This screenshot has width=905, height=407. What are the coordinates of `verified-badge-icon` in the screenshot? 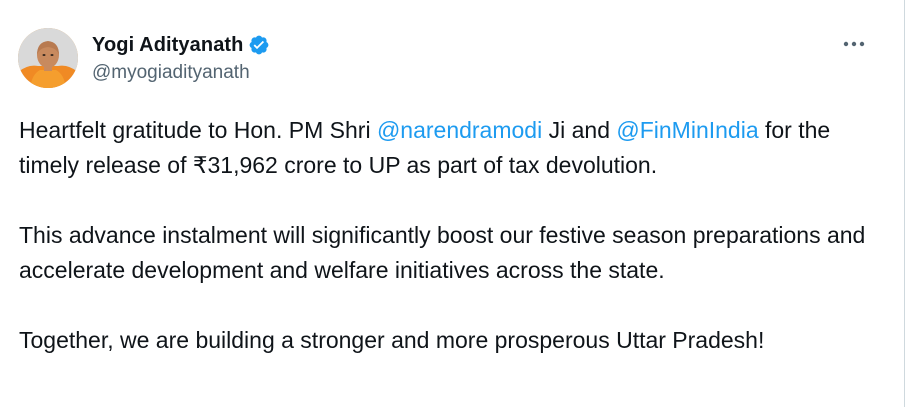 It's located at (259, 45).